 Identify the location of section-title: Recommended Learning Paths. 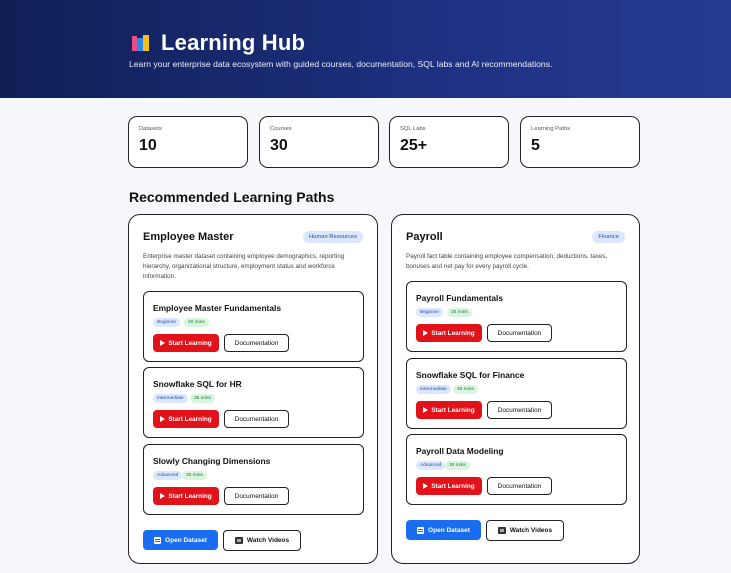
(232, 197).